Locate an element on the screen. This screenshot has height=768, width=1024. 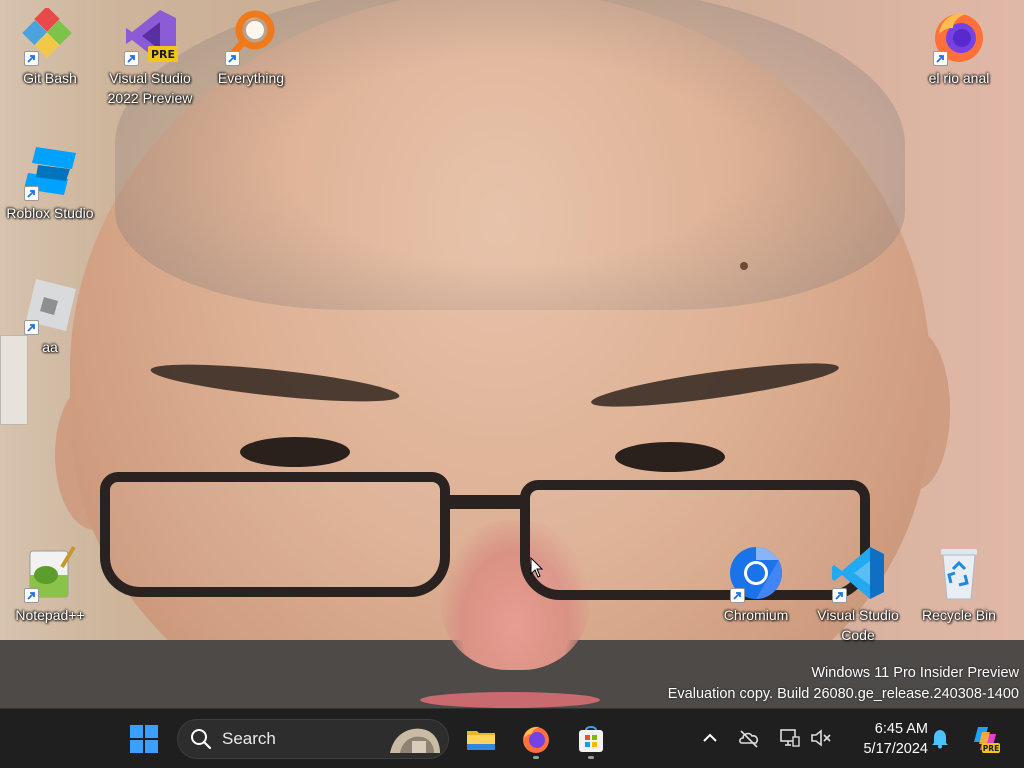
desktop-icon-label: Everything is located at coordinates (251, 78).